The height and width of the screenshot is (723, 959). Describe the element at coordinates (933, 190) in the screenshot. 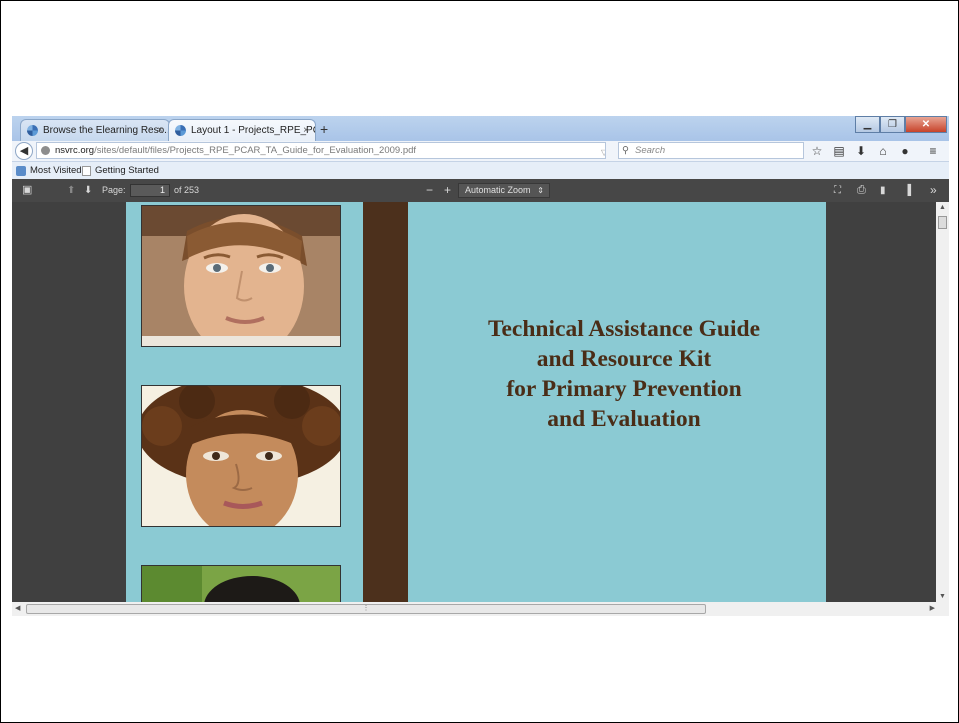

I see `tools-button: »` at that location.